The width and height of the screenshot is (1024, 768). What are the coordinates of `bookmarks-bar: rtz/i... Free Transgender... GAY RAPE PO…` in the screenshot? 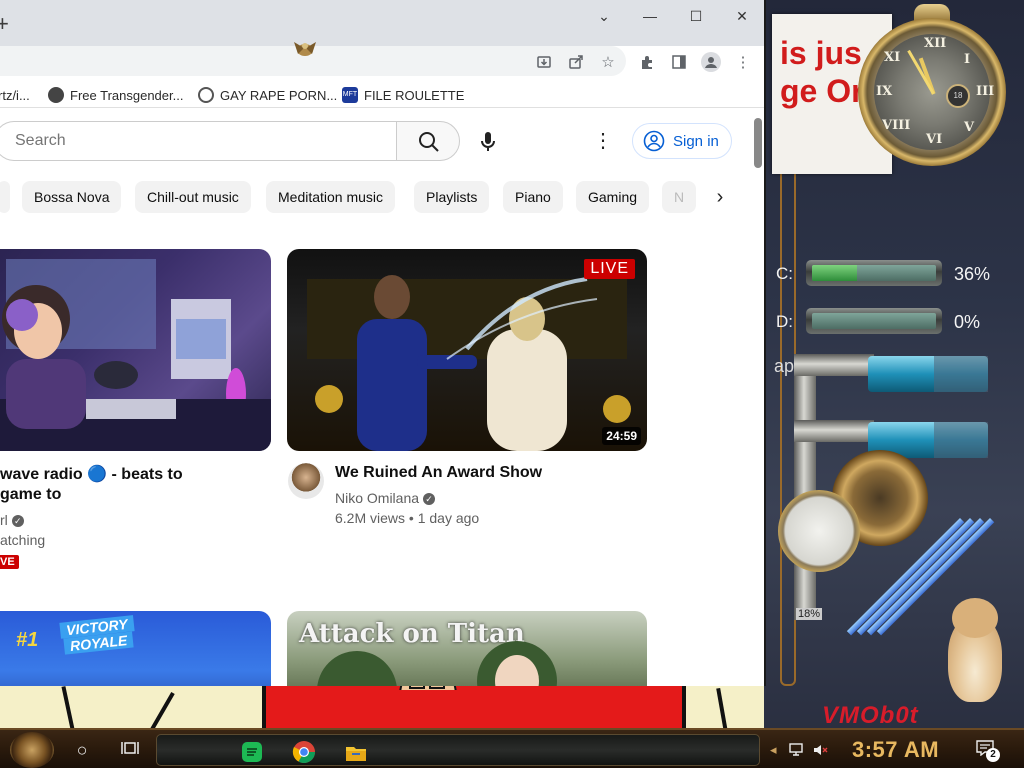 It's located at (382, 95).